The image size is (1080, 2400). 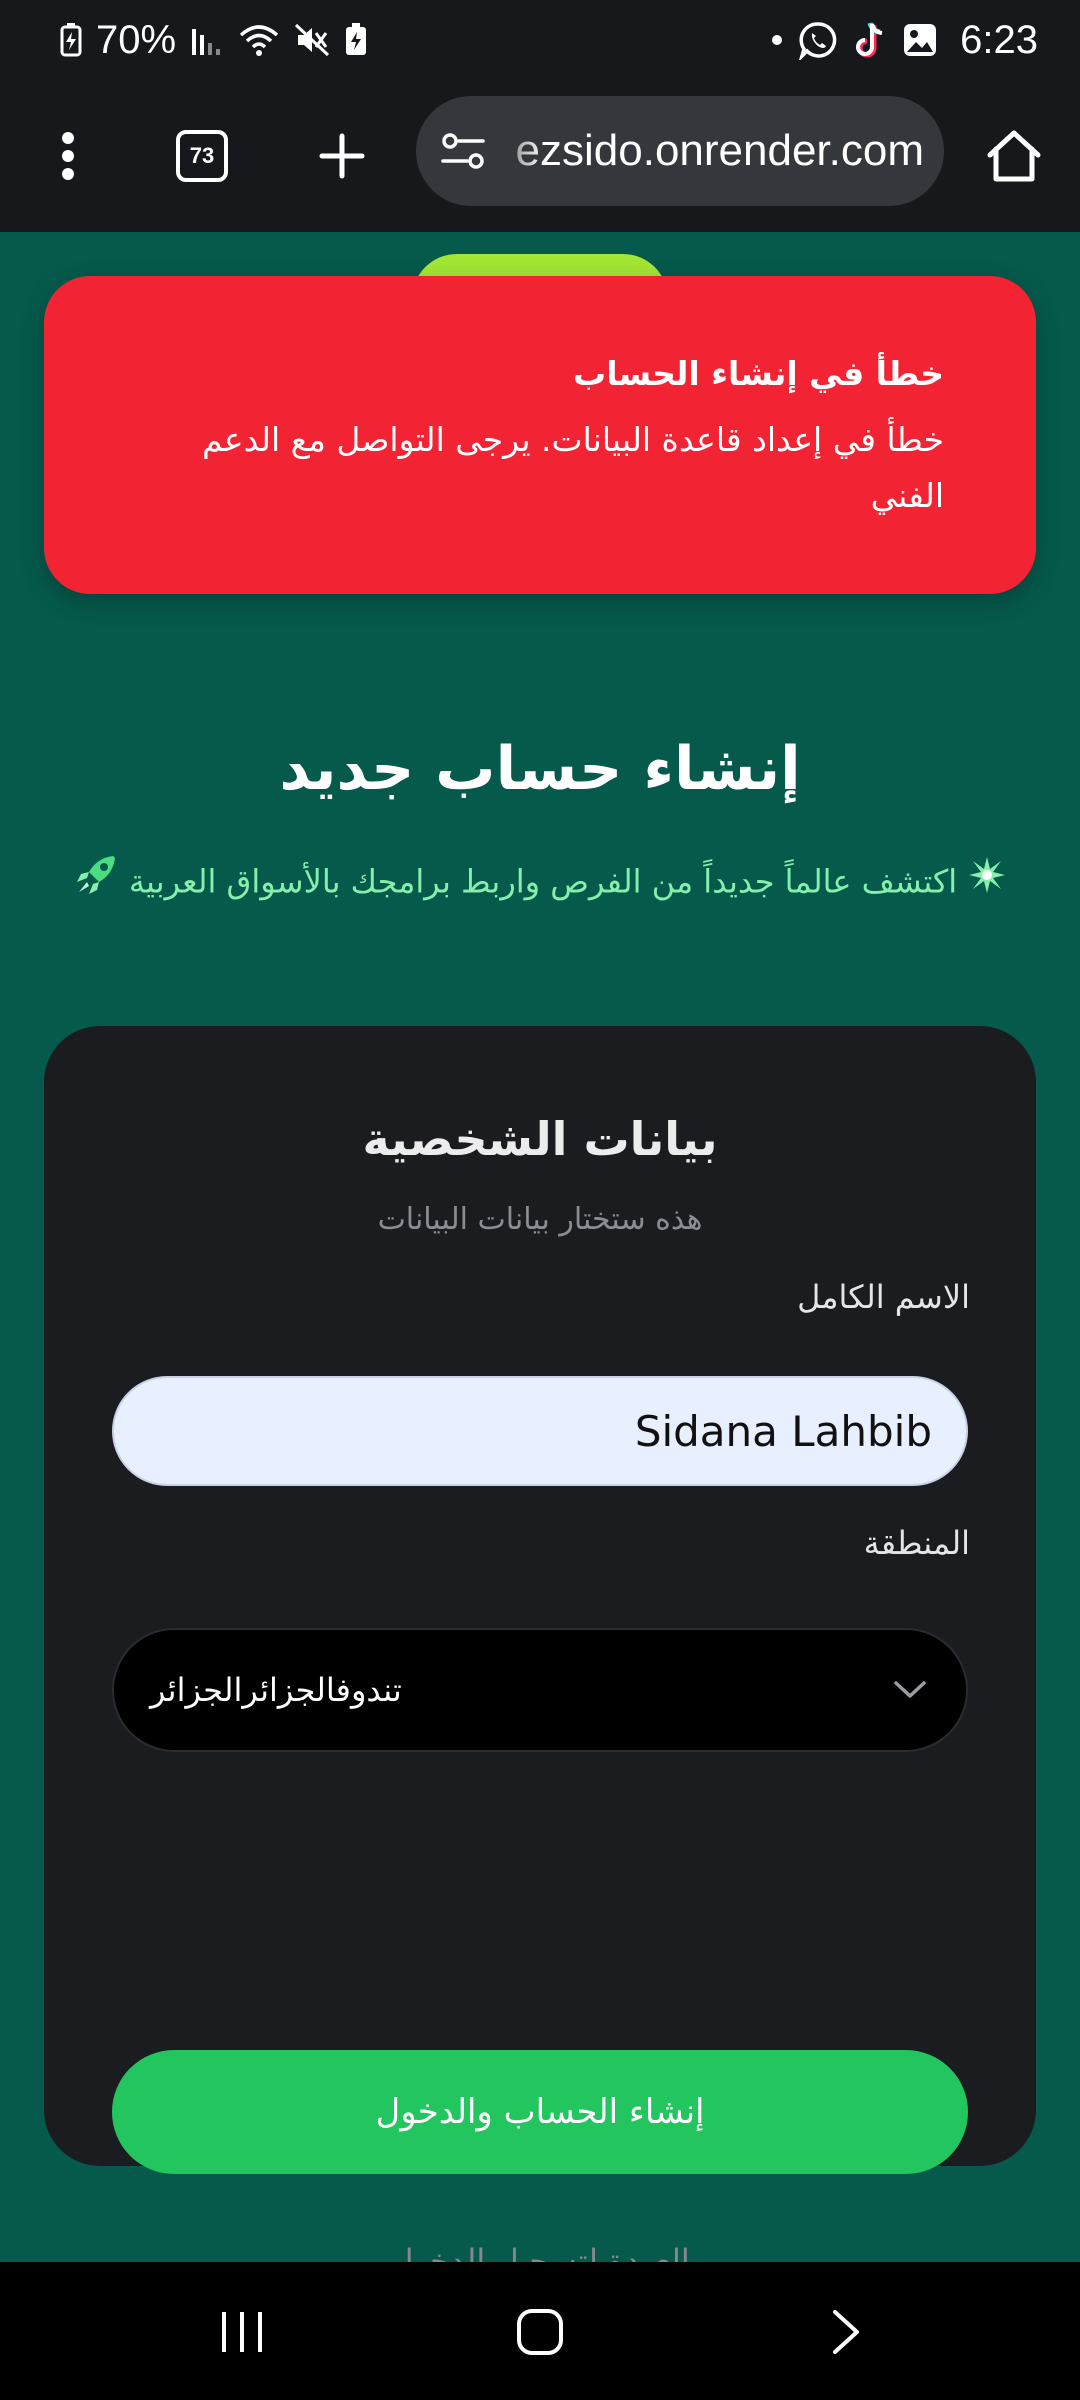 What do you see at coordinates (136, 39) in the screenshot?
I see `battery-percent: 70%` at bounding box center [136, 39].